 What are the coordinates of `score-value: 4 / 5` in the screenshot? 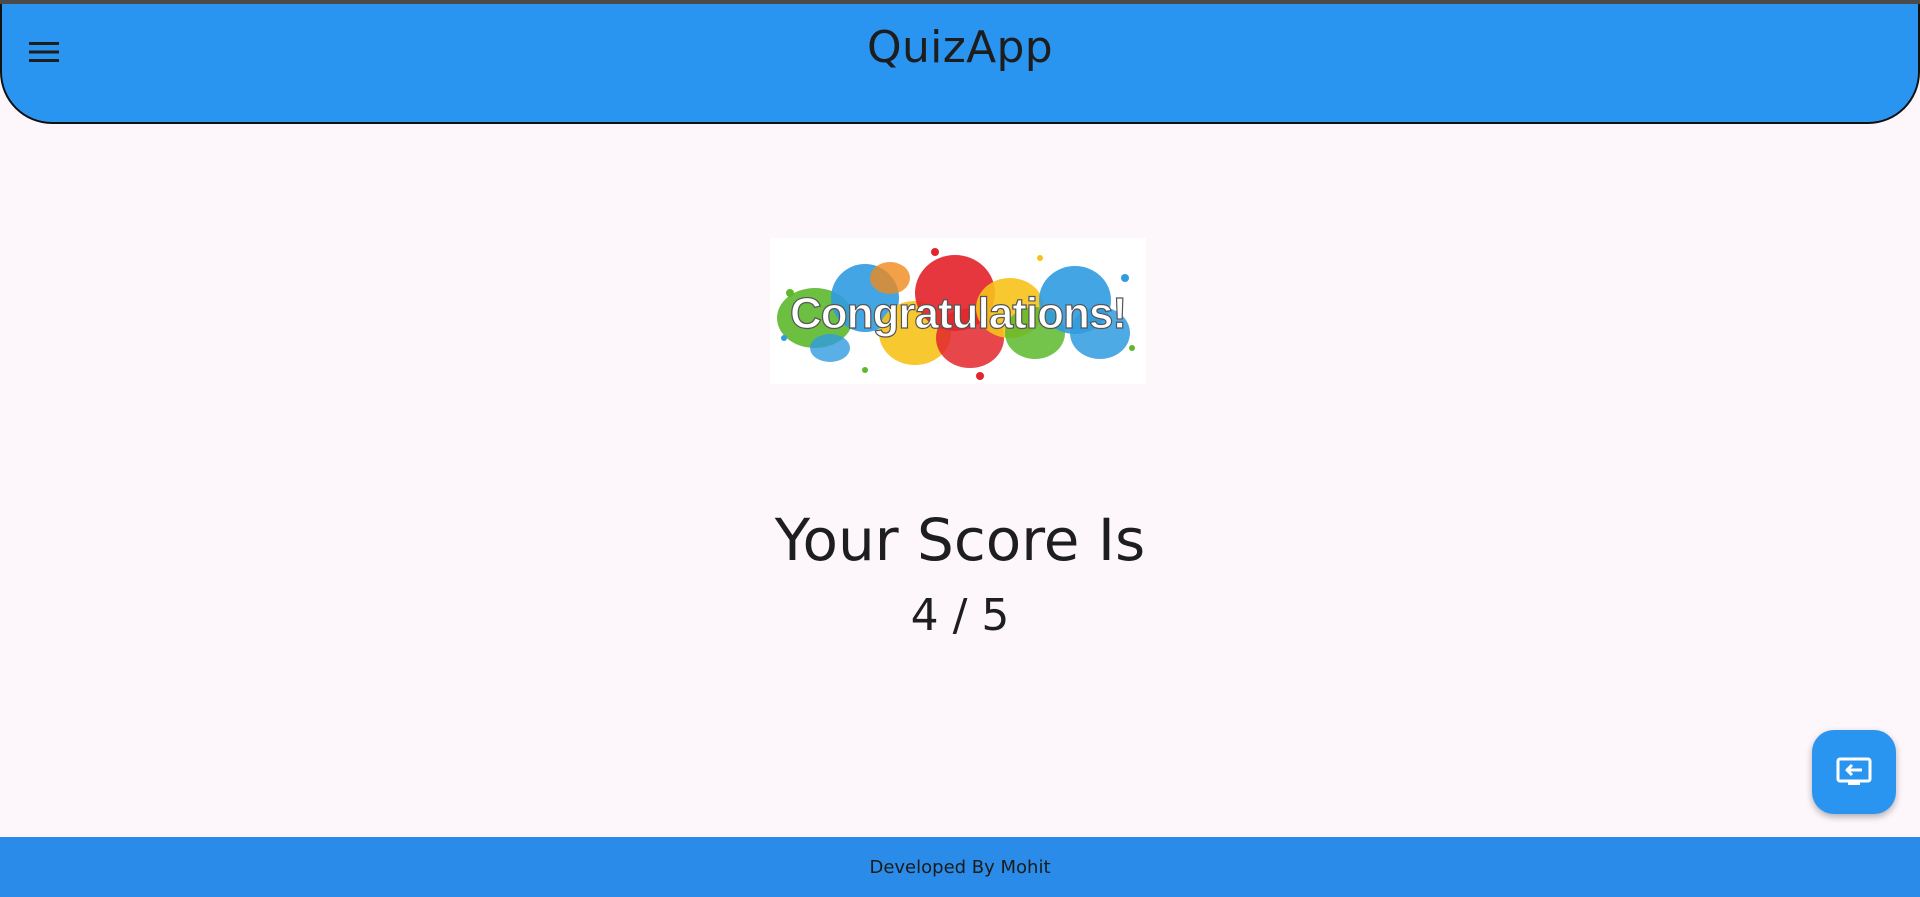 It's located at (960, 615).